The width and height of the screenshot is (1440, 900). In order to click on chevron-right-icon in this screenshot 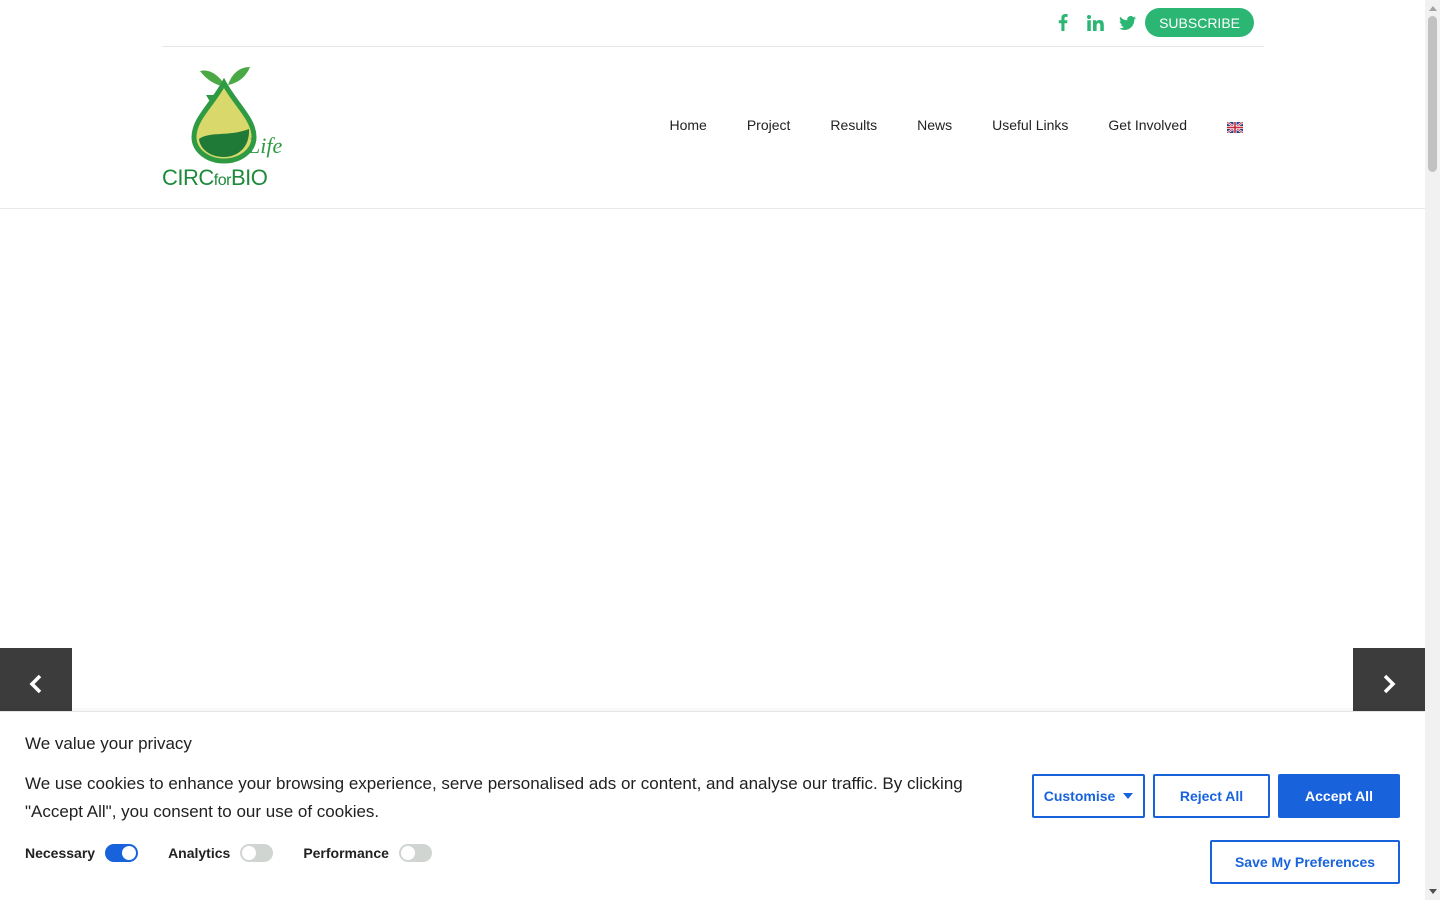, I will do `click(1389, 684)`.